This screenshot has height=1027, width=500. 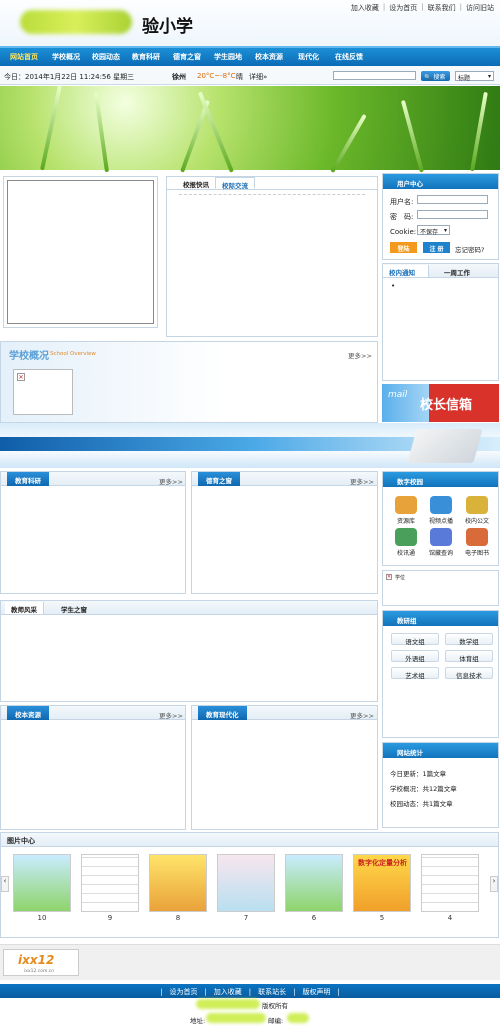 What do you see at coordinates (469, 249) in the screenshot?
I see `forgot-password-link: 忘记密码?` at bounding box center [469, 249].